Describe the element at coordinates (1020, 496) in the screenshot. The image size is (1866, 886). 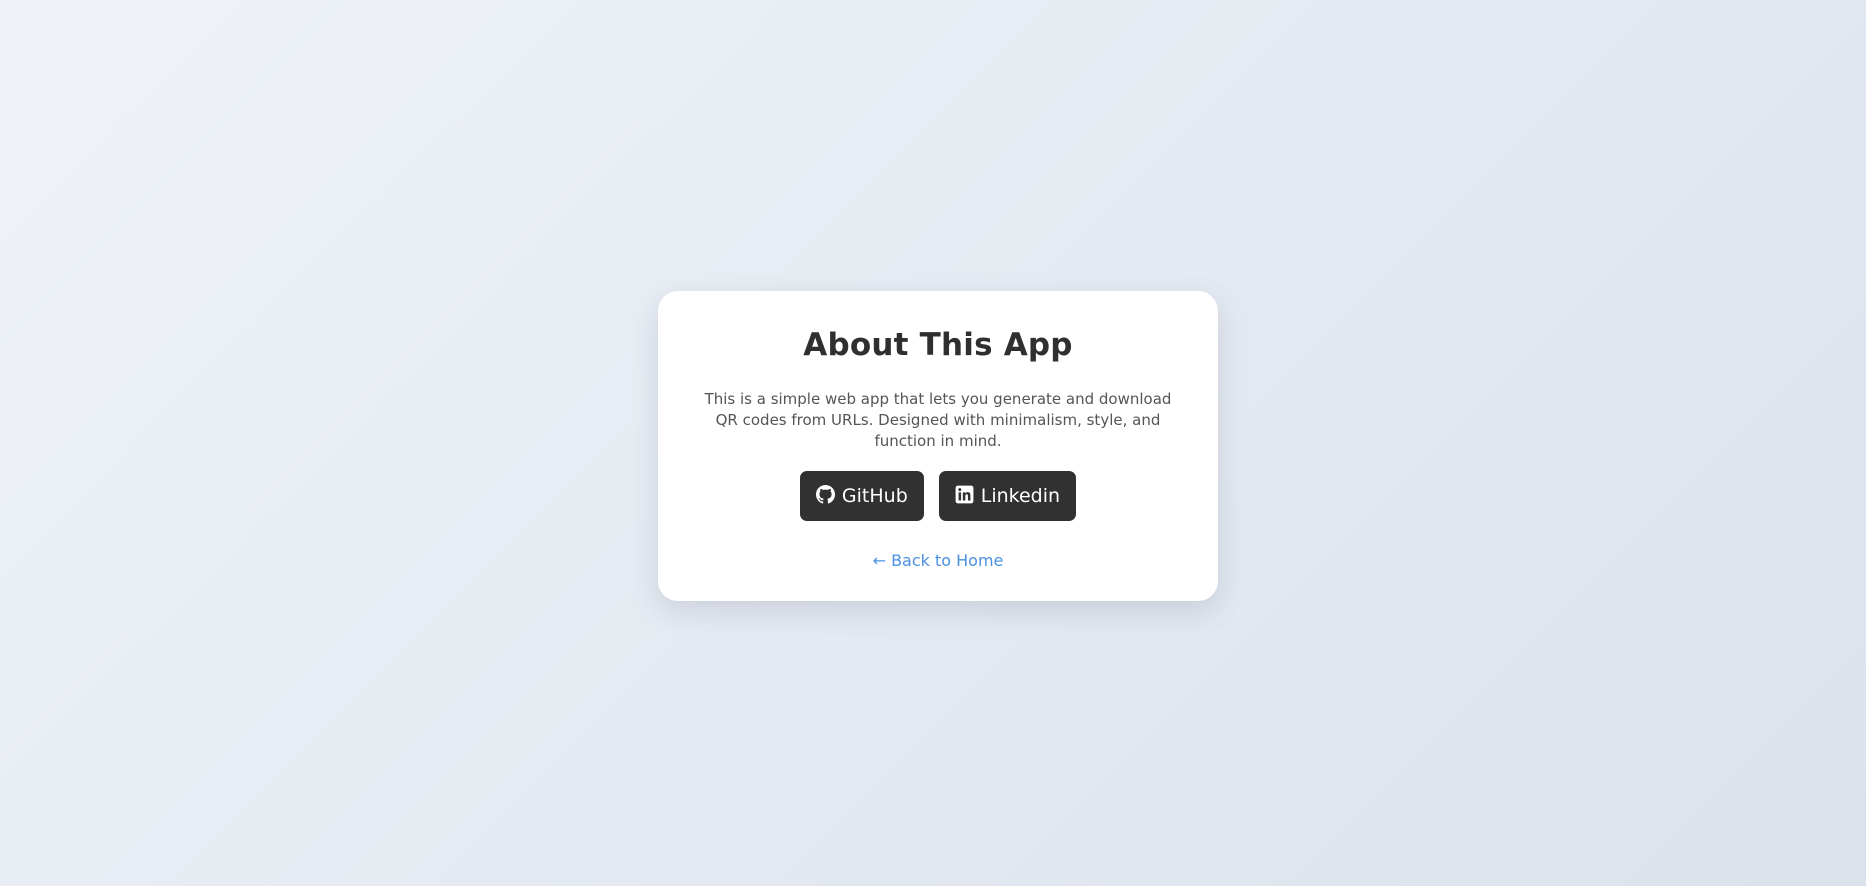
I see `linkedin-button-label: Linkedin` at that location.